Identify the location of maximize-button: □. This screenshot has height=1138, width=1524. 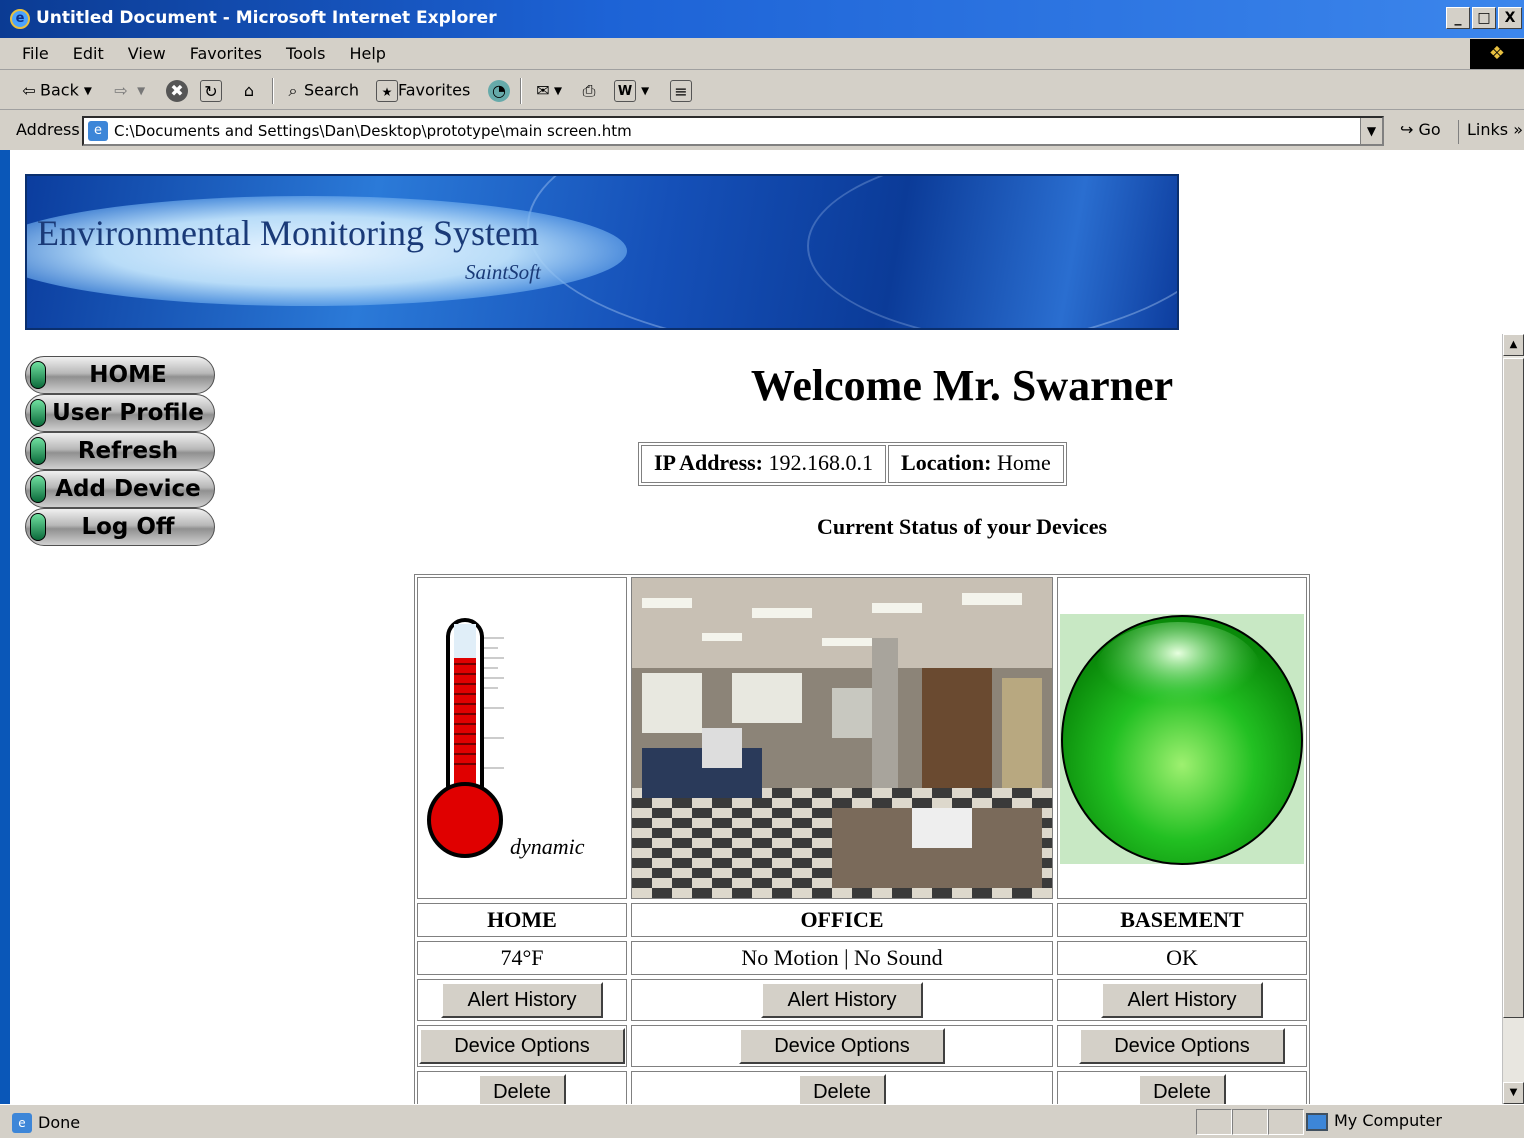
(1484, 18).